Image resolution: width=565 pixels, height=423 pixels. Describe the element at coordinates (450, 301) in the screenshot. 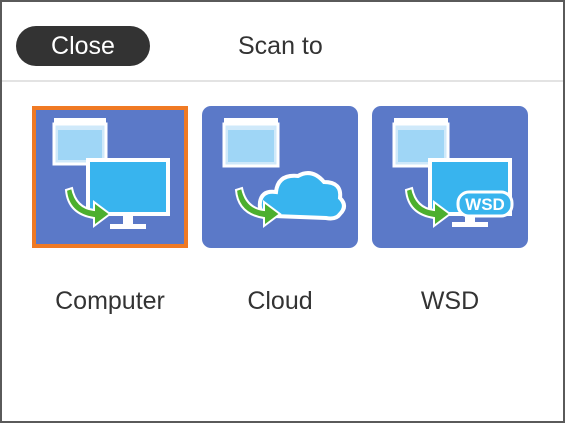

I see `destination-wsd-label: WSD` at that location.